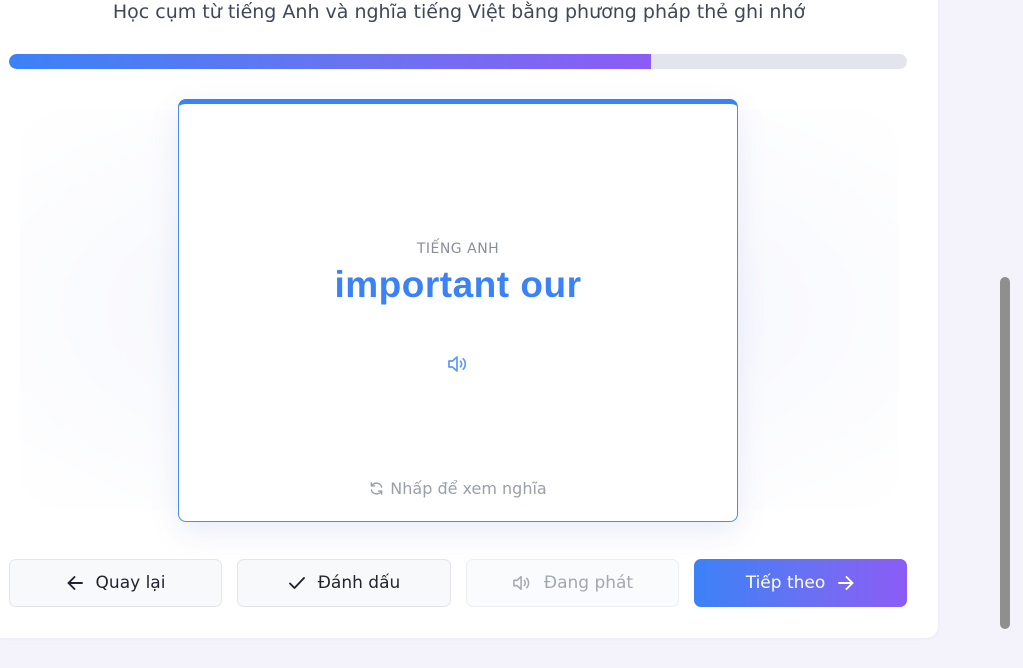 Image resolution: width=1023 pixels, height=668 pixels. I want to click on next-button: Tiếp theo, so click(800, 583).